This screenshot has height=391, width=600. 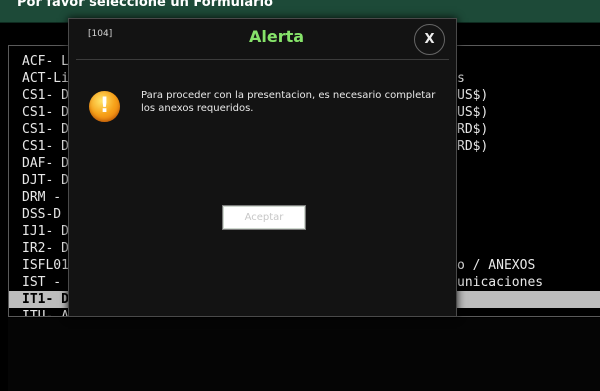 I want to click on alert-divider, so click(x=262, y=59).